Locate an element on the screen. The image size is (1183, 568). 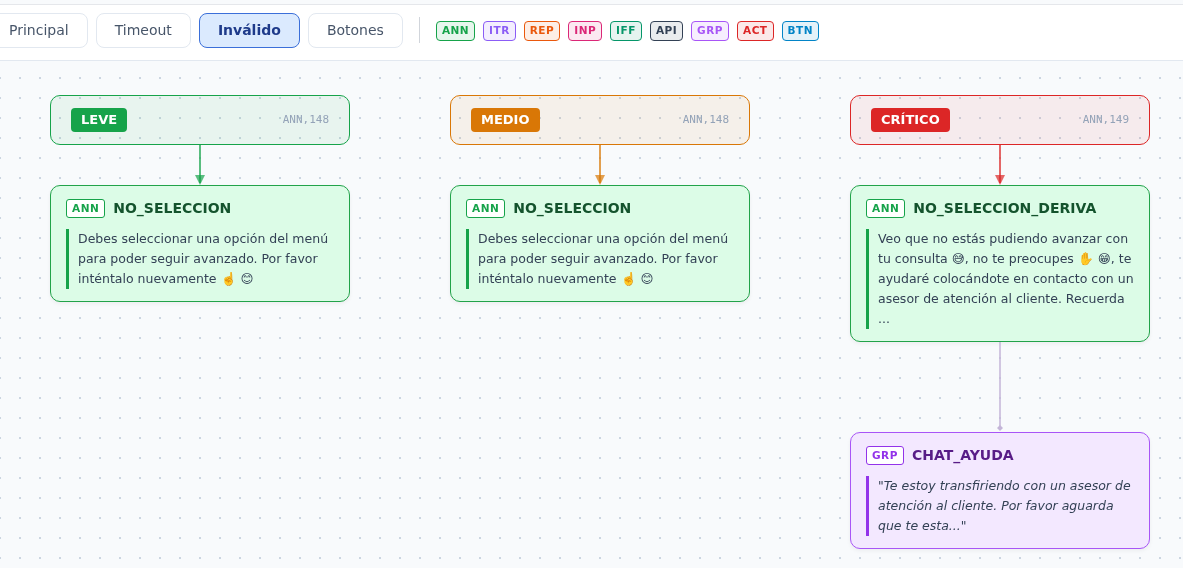
legend-tag: BTN is located at coordinates (800, 31).